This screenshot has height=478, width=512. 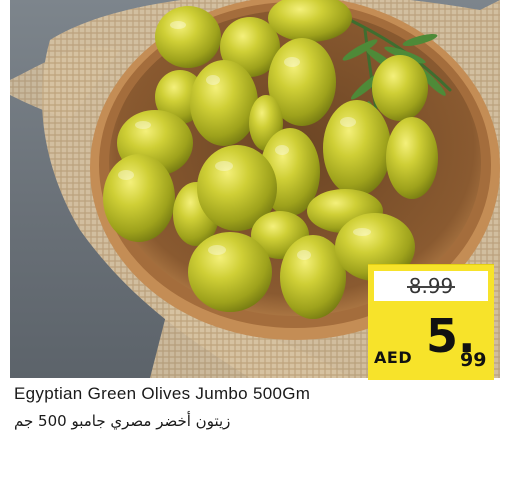 I want to click on price-cents: 99, so click(x=473, y=360).